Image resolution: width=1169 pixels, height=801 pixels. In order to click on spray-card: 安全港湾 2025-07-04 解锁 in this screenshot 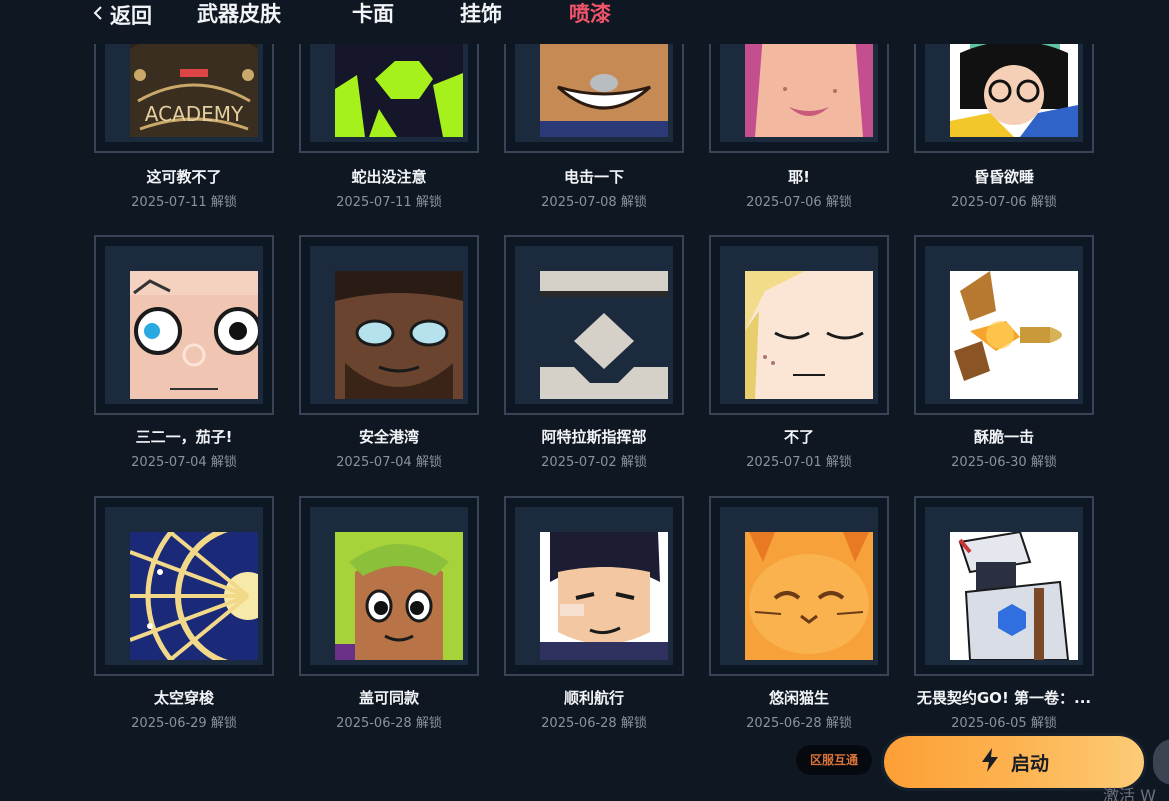, I will do `click(389, 352)`.